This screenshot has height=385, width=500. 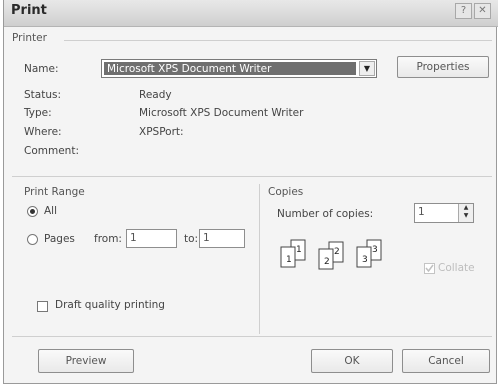 What do you see at coordinates (32, 239) in the screenshot?
I see `radio-pages` at bounding box center [32, 239].